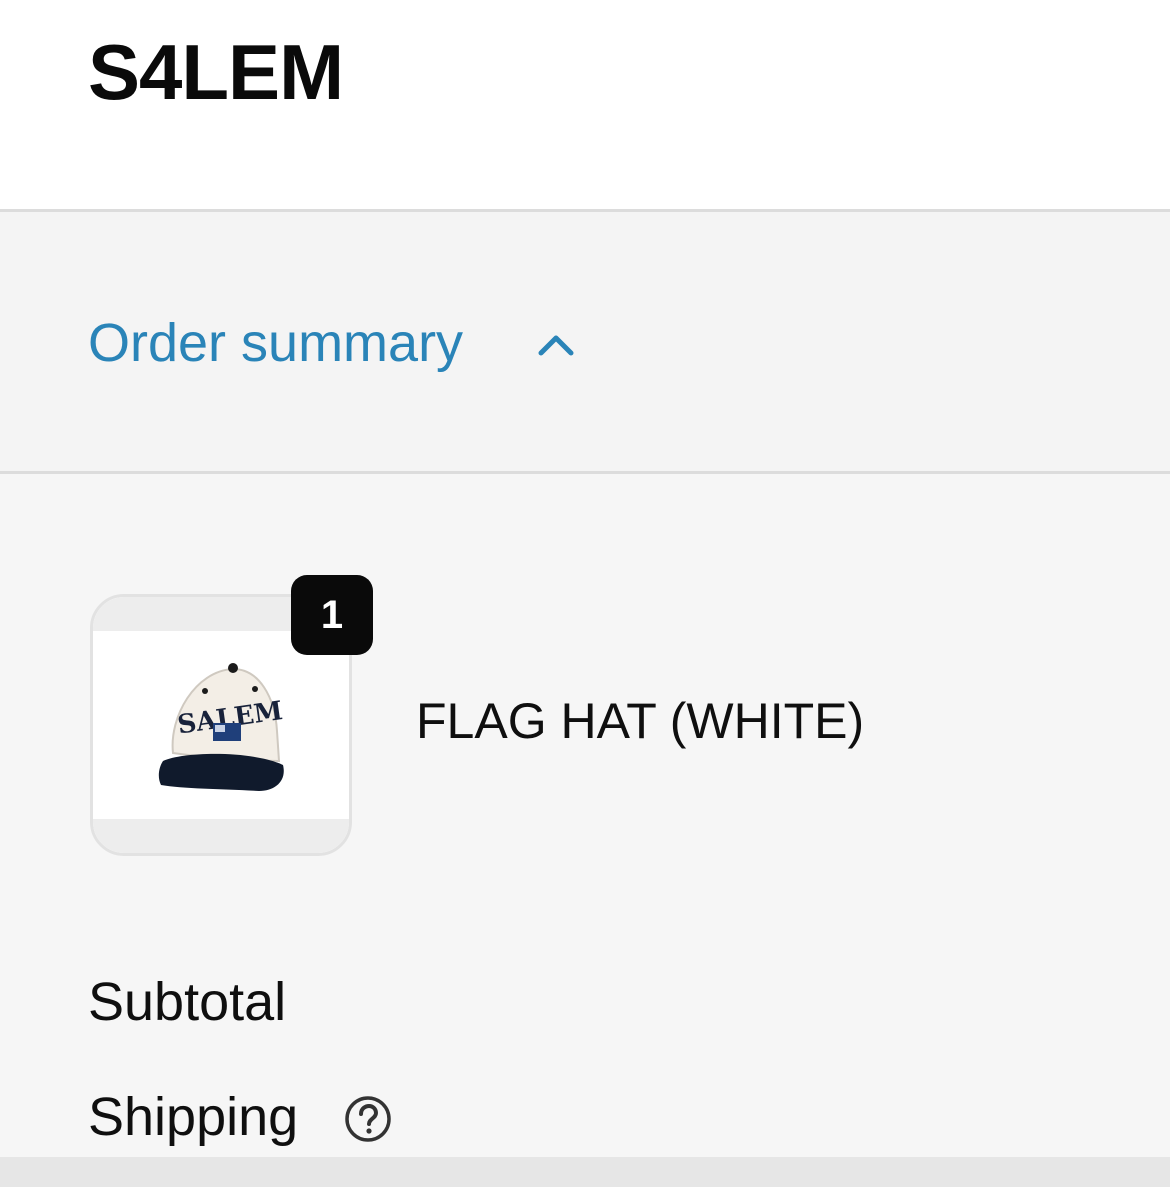 This screenshot has height=1187, width=1170. Describe the element at coordinates (193, 1117) in the screenshot. I see `shipping-label: Shipping` at that location.